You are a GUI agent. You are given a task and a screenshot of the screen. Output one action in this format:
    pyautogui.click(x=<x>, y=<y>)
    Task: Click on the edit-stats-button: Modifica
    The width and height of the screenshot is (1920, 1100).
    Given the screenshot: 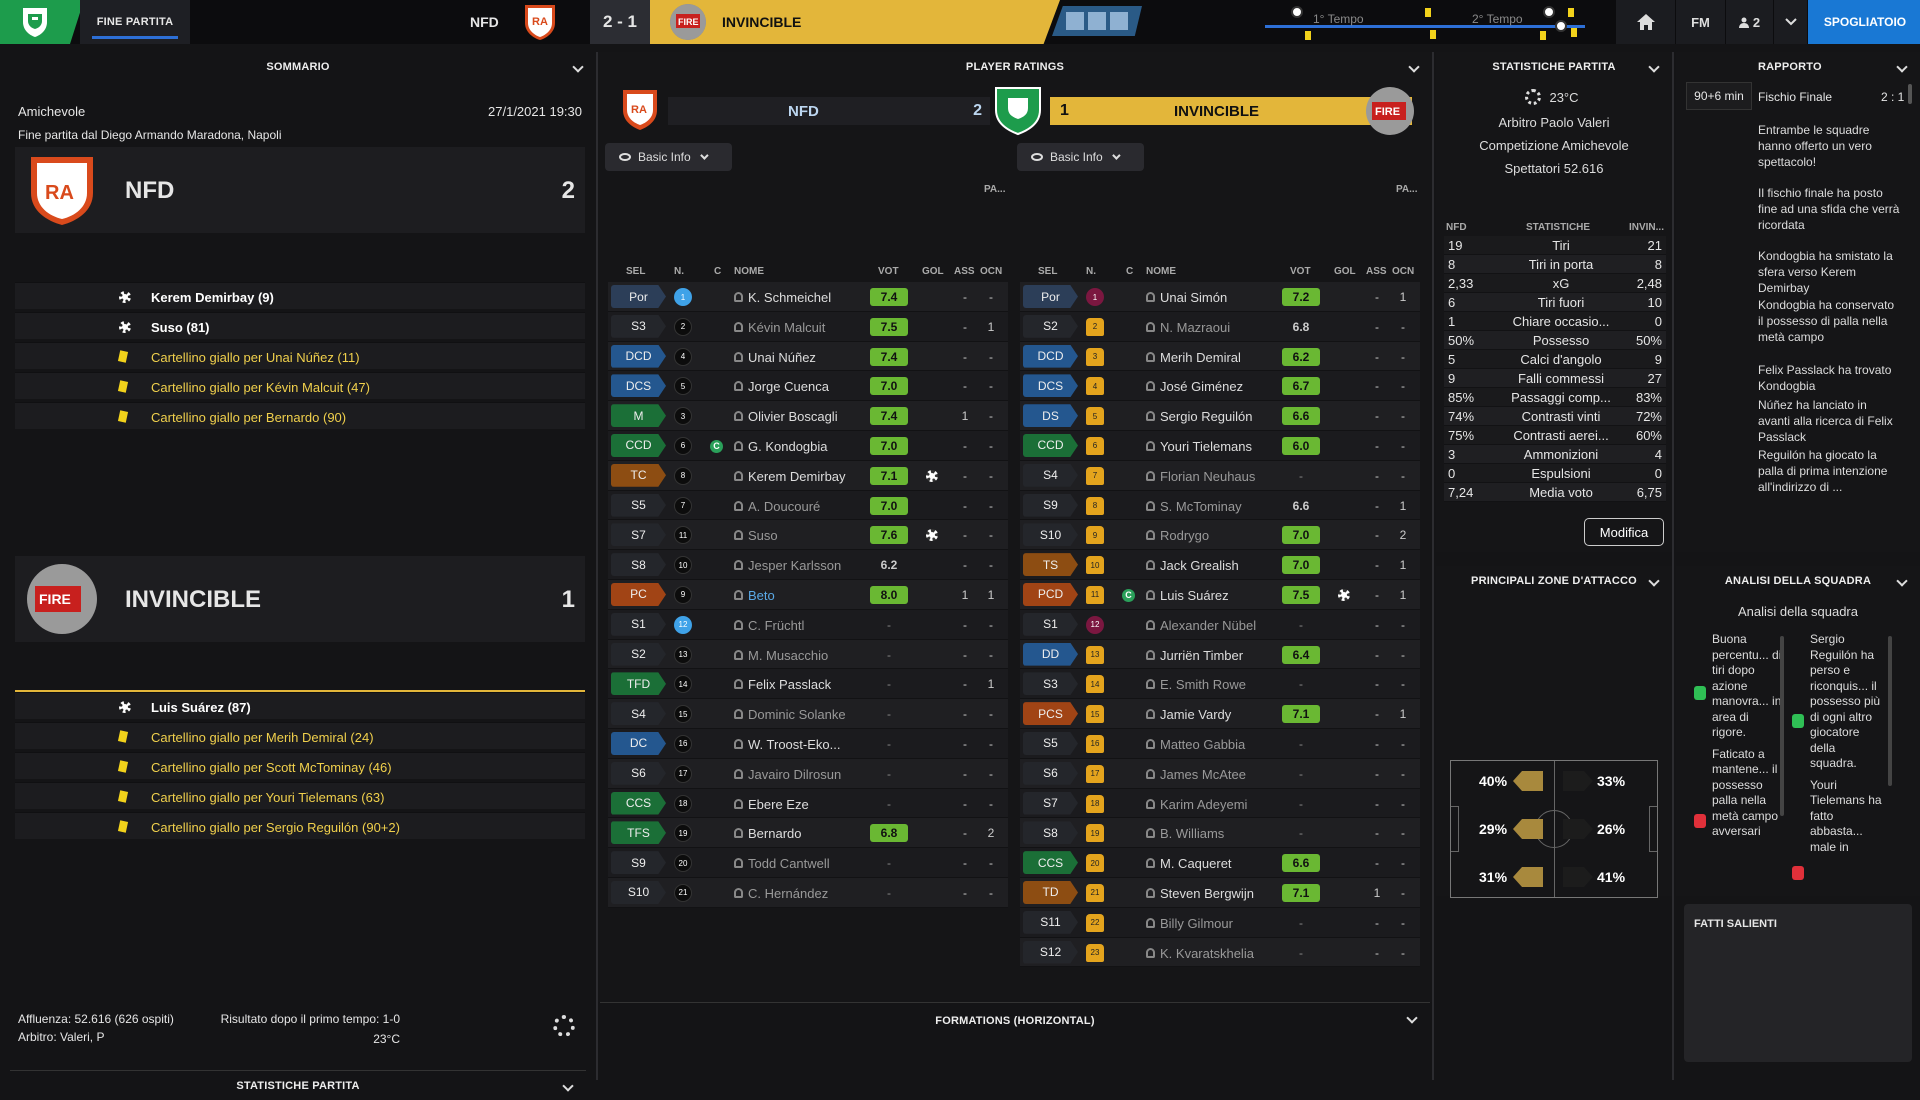 What is the action you would take?
    pyautogui.click(x=1624, y=532)
    